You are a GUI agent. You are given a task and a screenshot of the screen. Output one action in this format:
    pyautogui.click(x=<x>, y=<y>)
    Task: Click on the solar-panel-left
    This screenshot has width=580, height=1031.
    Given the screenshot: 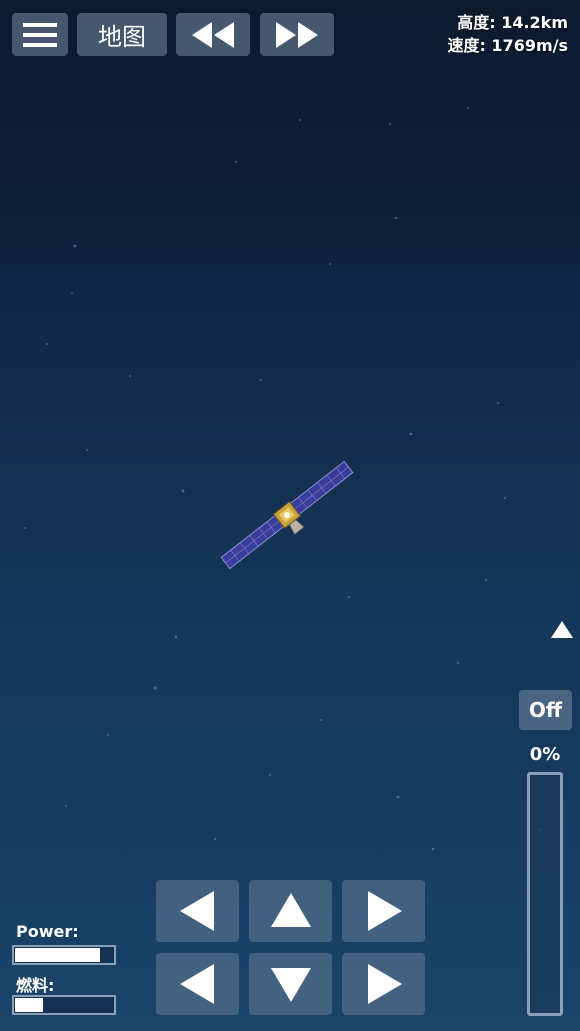 What is the action you would take?
    pyautogui.click(x=252, y=542)
    